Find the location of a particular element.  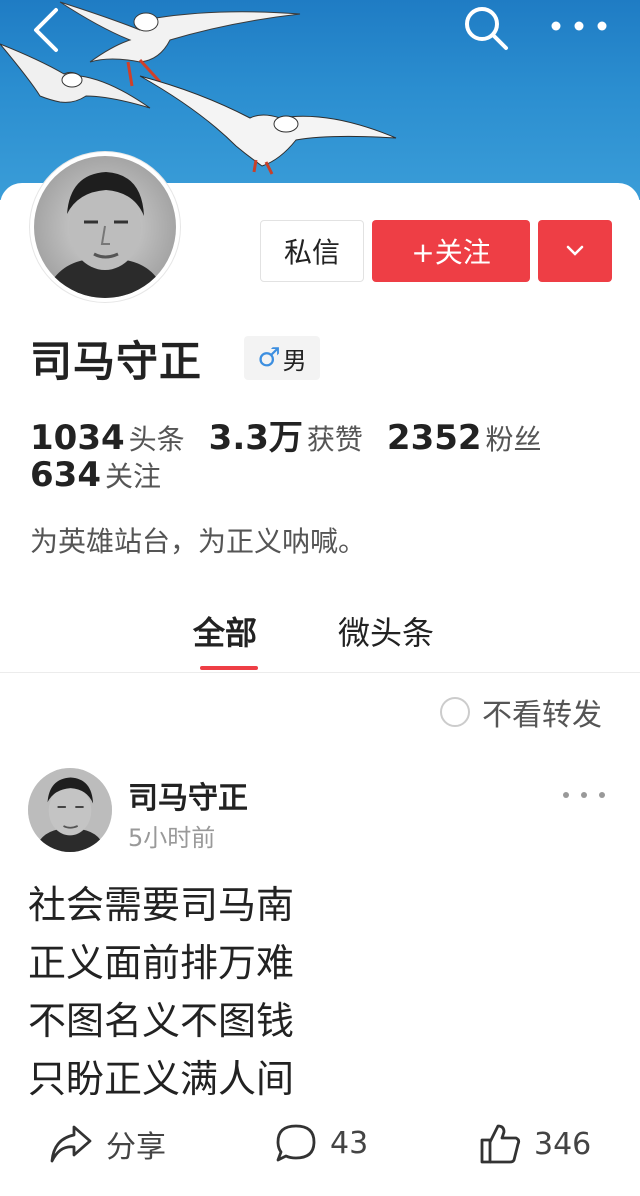

male-icon: ♂ is located at coordinates (269, 358).